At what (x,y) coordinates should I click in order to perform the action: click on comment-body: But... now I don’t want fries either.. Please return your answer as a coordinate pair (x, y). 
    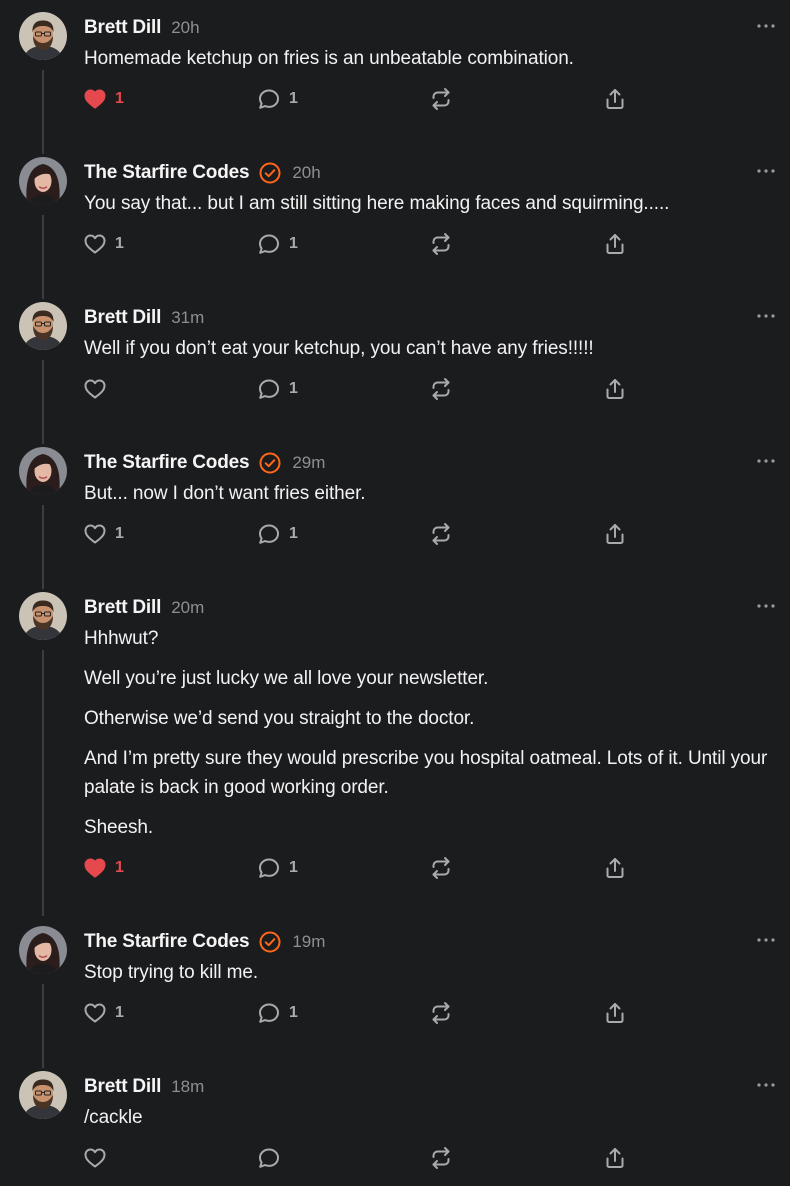
    Looking at the image, I should click on (434, 499).